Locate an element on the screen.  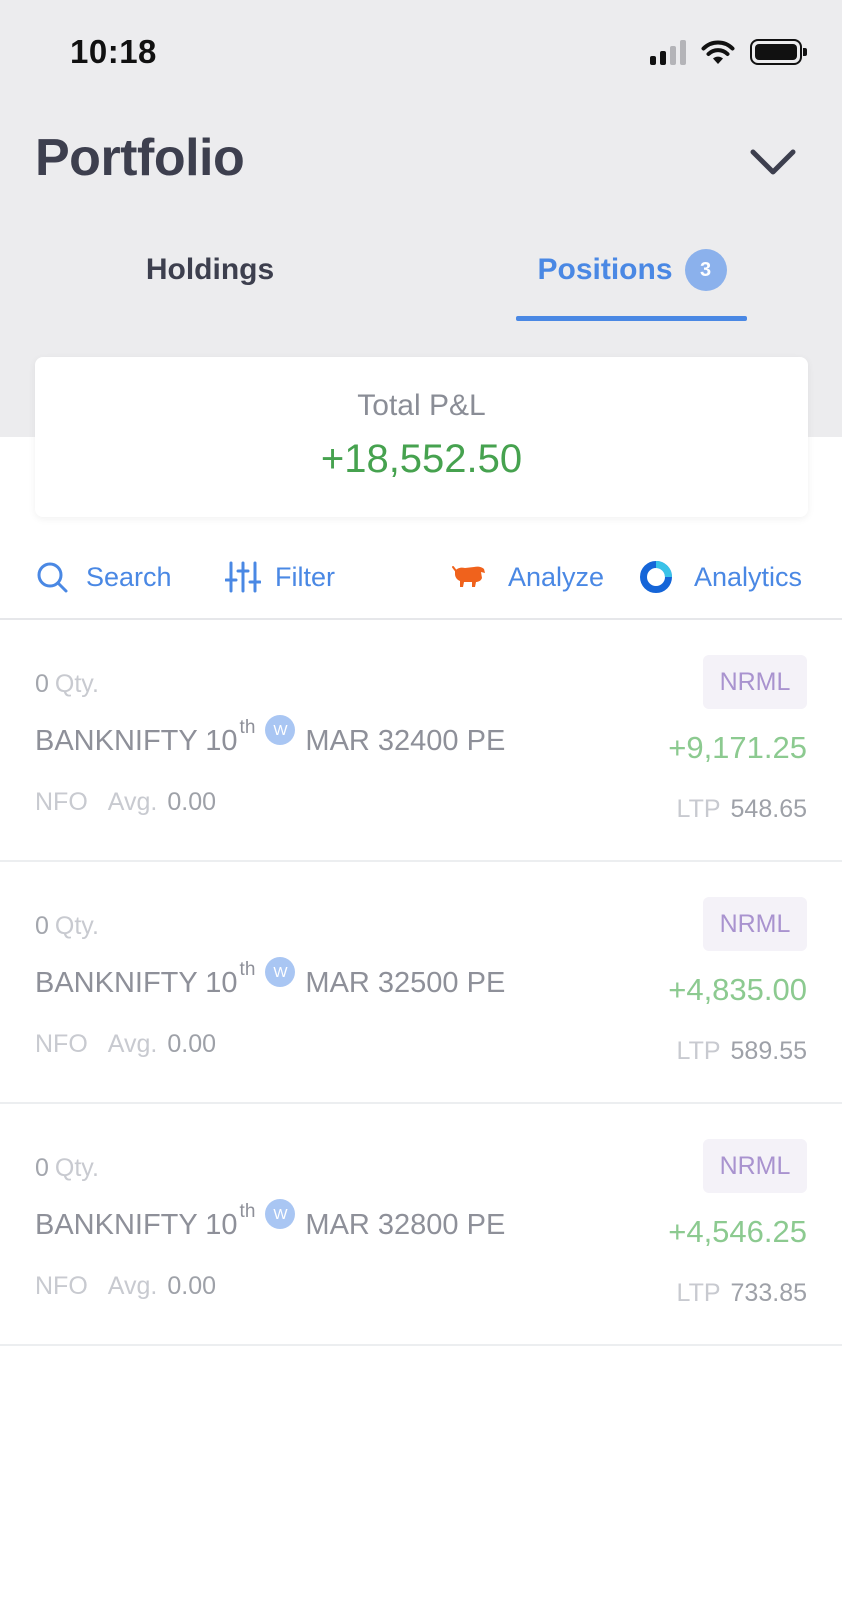
search-icon is located at coordinates (52, 577).